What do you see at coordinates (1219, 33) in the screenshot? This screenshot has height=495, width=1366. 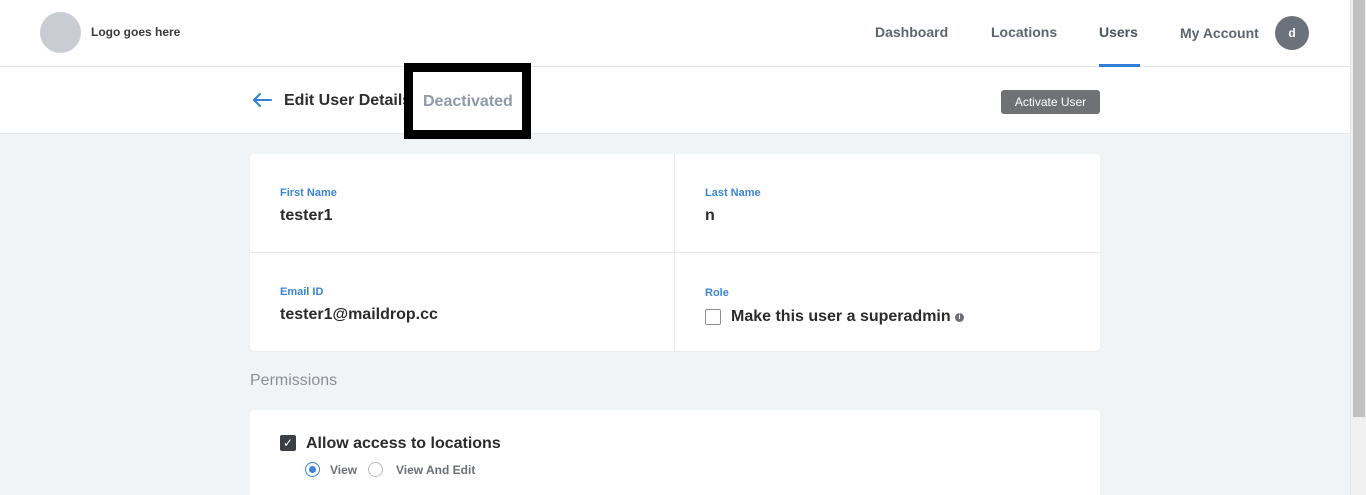 I see `nav-my-account: My Account` at bounding box center [1219, 33].